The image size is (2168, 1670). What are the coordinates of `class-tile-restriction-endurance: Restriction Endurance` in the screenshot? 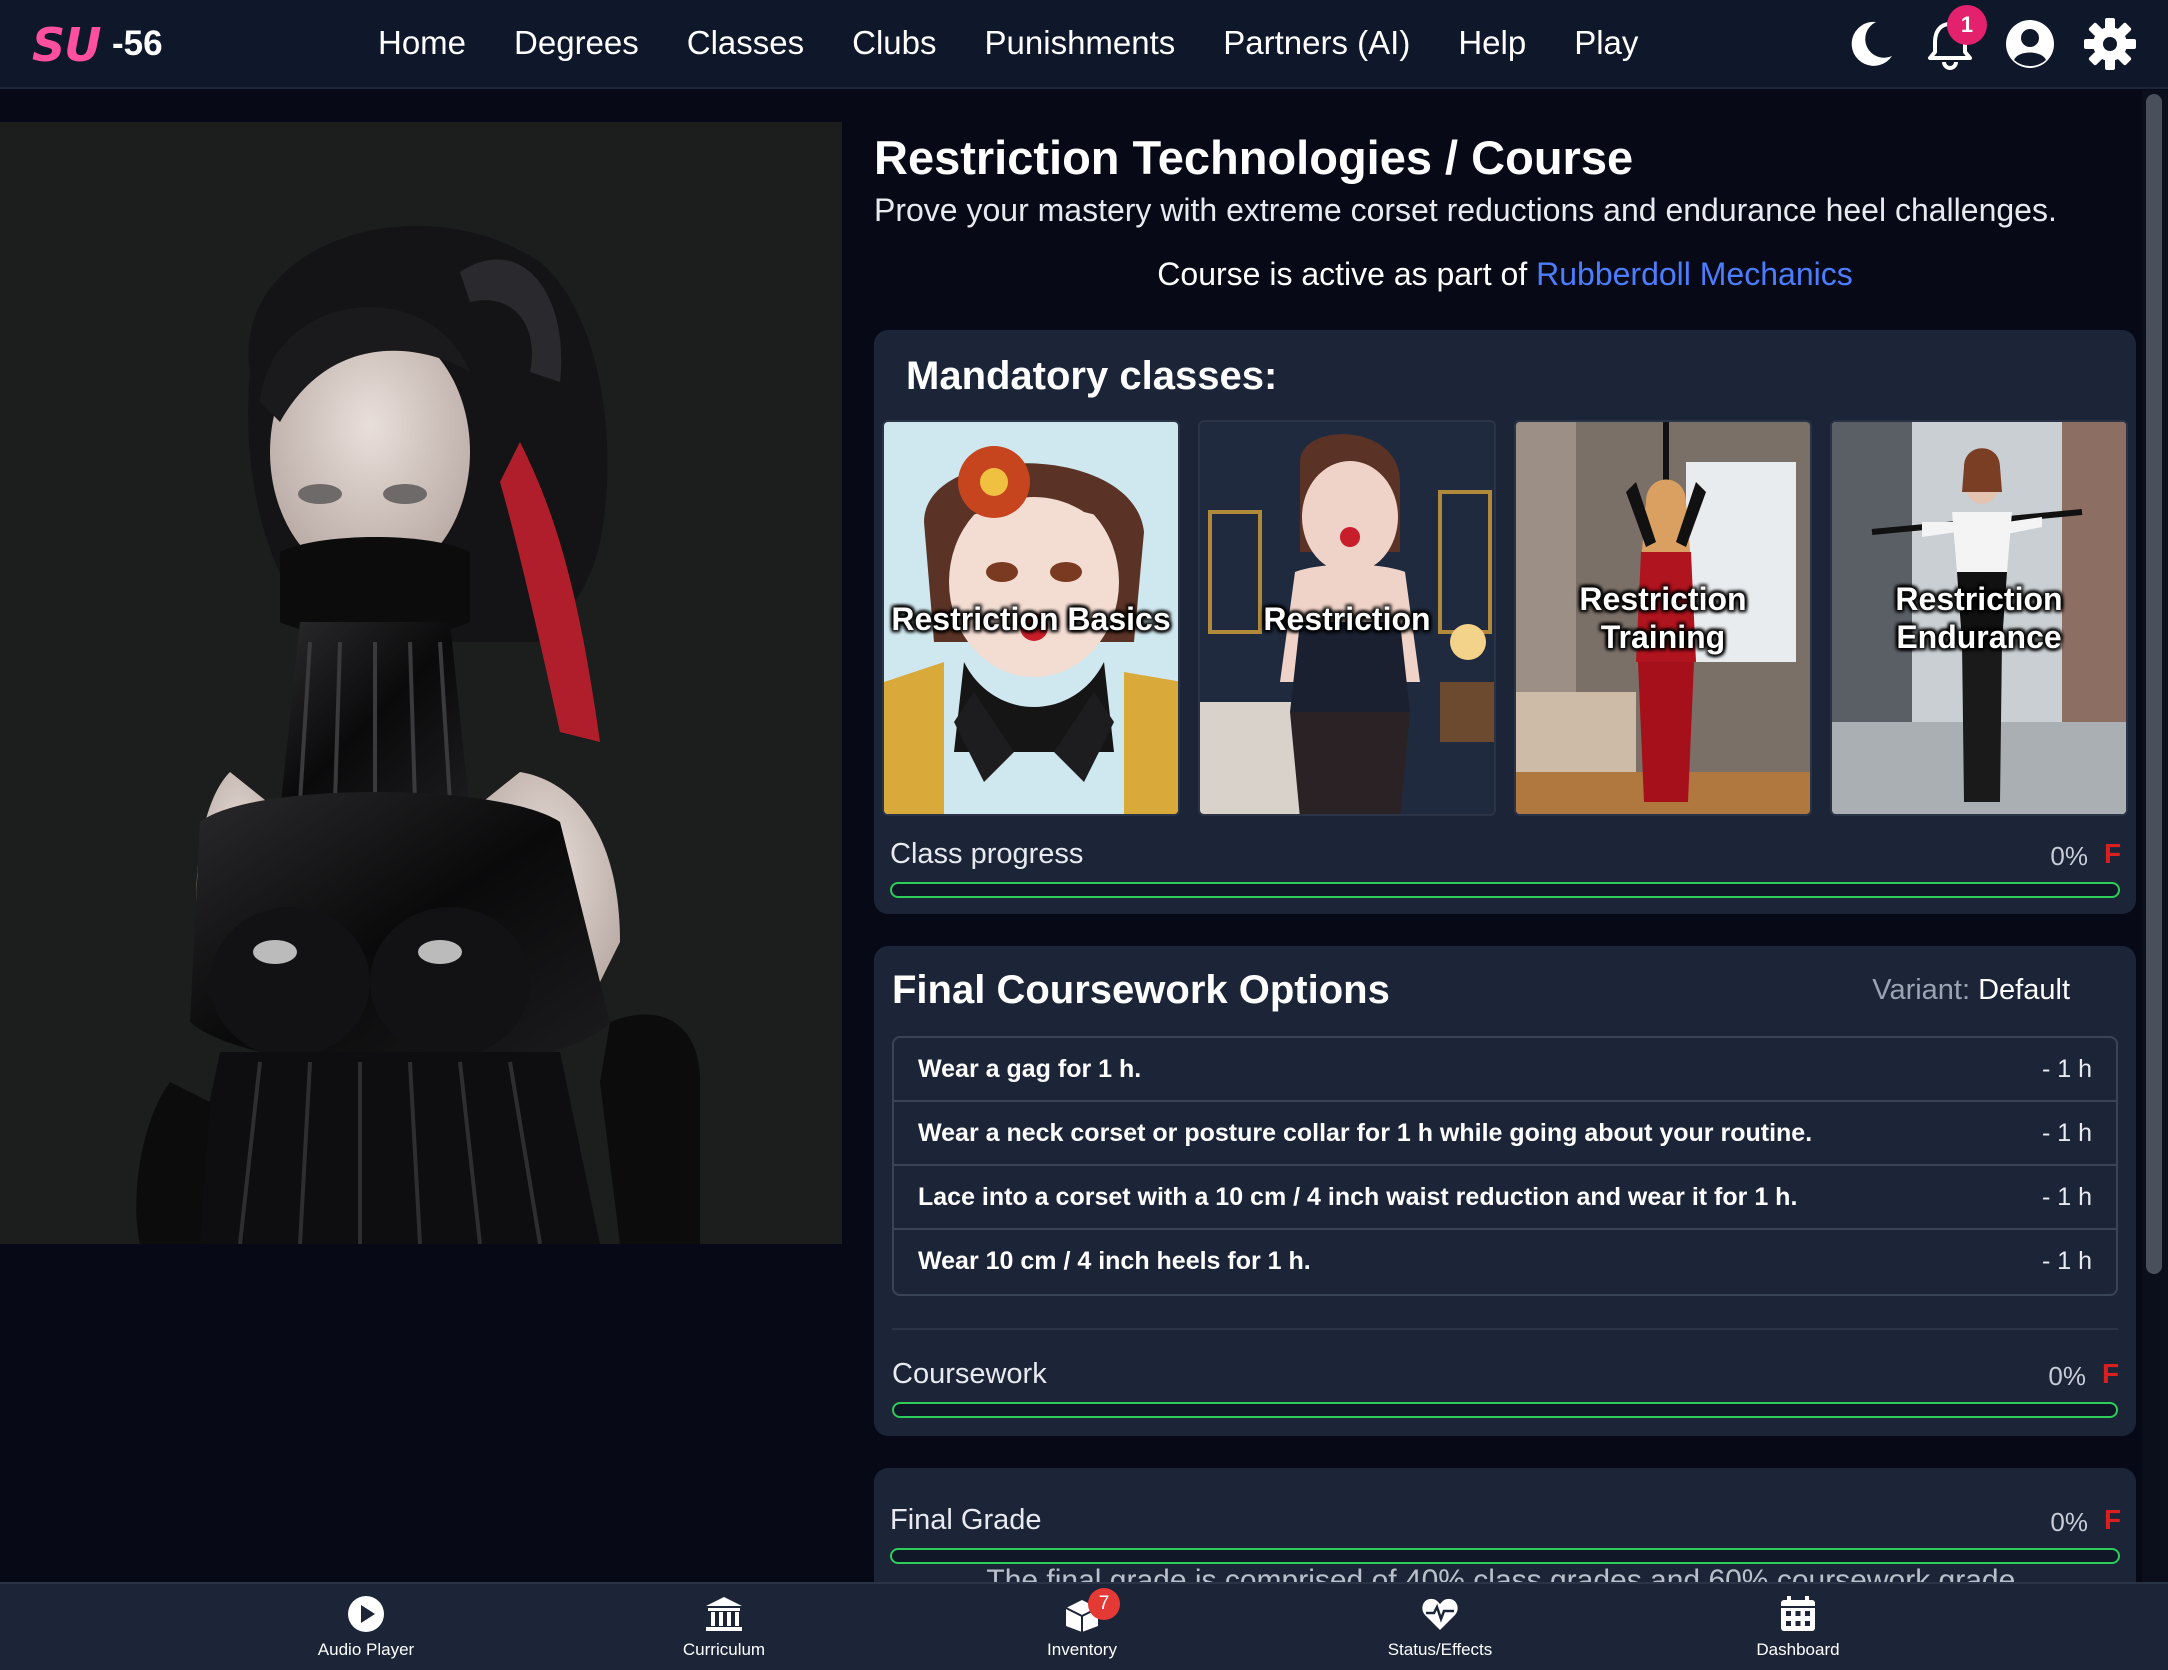 It's located at (1979, 618).